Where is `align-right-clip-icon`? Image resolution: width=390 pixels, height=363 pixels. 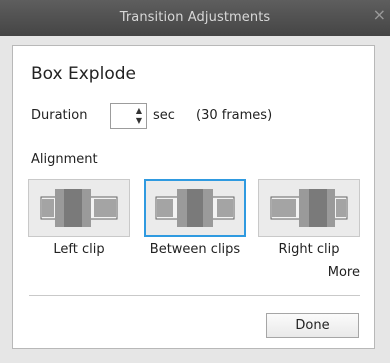
align-right-clip-icon is located at coordinates (309, 208).